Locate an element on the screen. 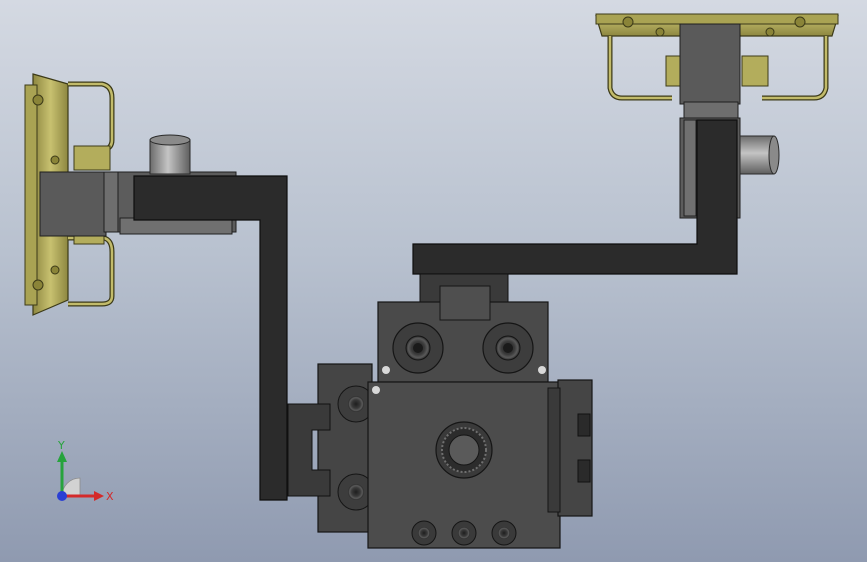  coordinate-triad-icon: Y X is located at coordinates (85, 471).